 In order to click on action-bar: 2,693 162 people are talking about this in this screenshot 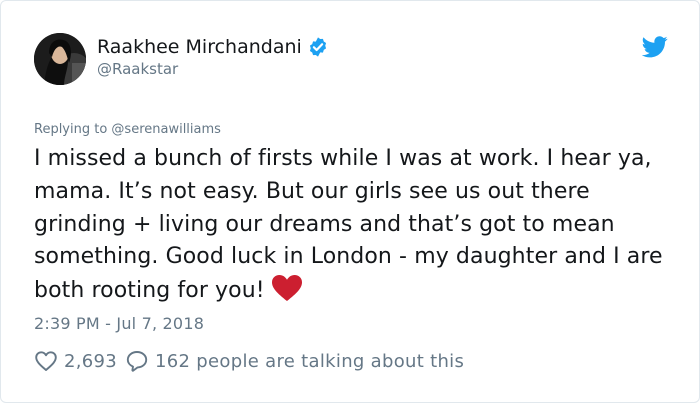, I will do `click(249, 361)`.